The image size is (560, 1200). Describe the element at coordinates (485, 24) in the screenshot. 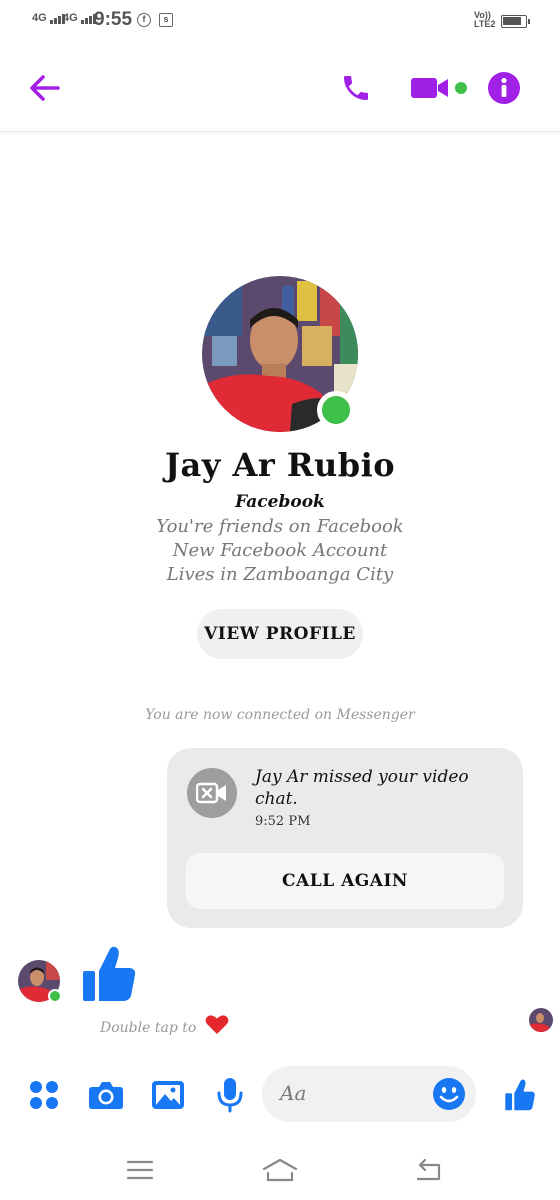

I see `lte-label: LTE2` at that location.